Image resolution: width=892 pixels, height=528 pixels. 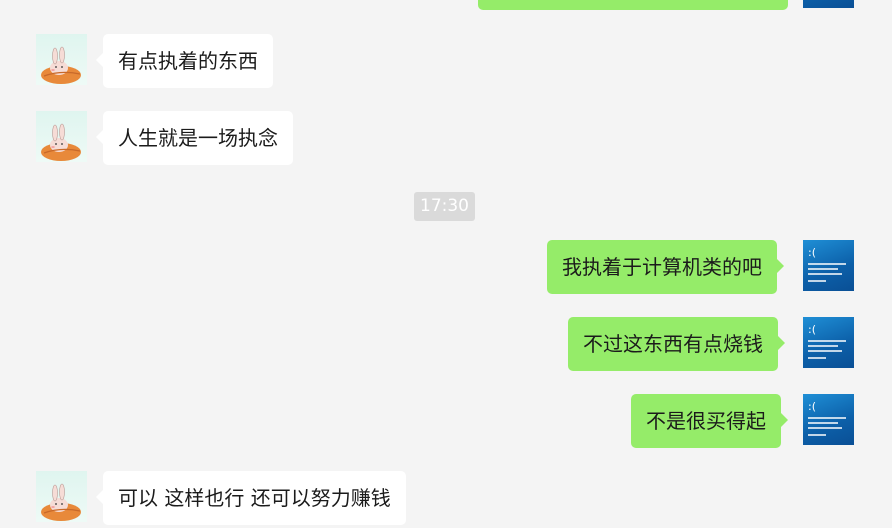 What do you see at coordinates (194, 138) in the screenshot?
I see `message-bubble-incoming: 人生就是一场执念` at bounding box center [194, 138].